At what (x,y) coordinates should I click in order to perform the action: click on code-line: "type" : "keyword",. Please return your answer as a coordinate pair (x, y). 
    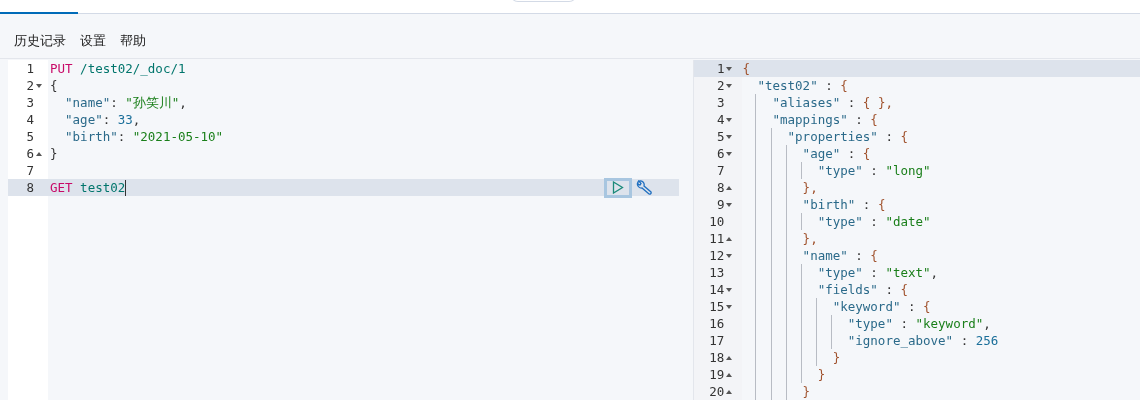
    Looking at the image, I should click on (918, 323).